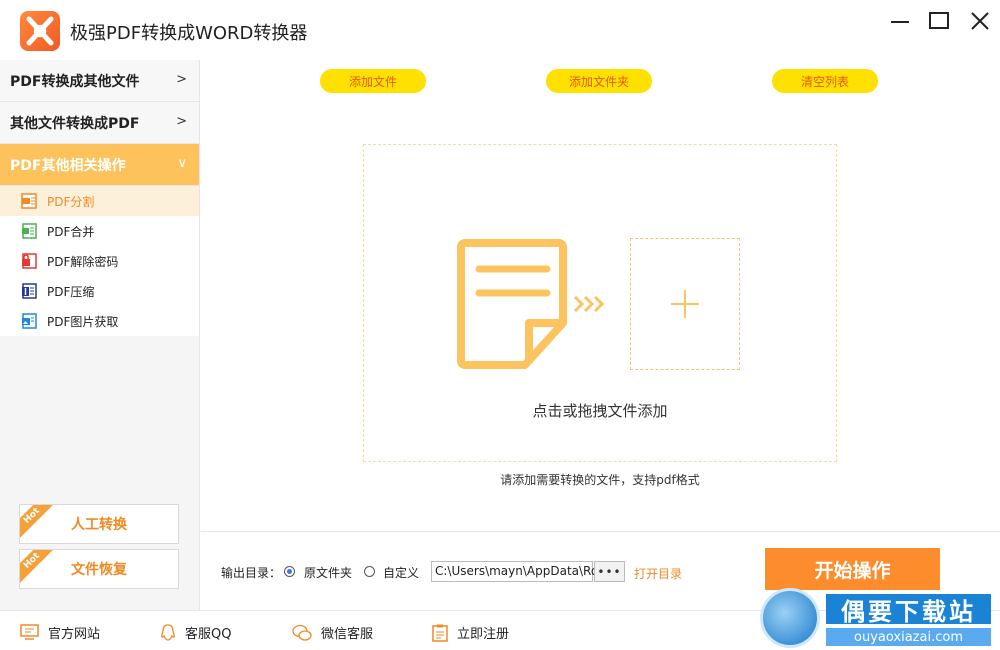 Image resolution: width=1000 pixels, height=650 pixels. What do you see at coordinates (168, 632) in the screenshot?
I see `qq-icon` at bounding box center [168, 632].